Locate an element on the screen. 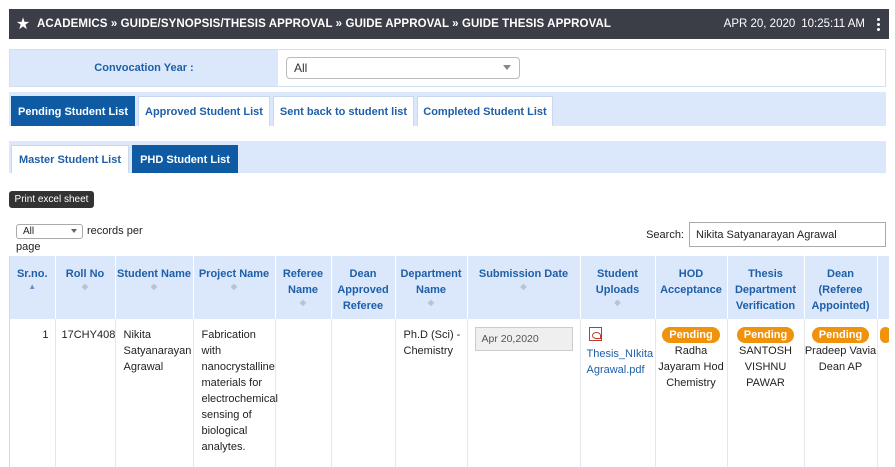  table-search: Search: Nikita Satyanarayan Agrawal is located at coordinates (766, 234).